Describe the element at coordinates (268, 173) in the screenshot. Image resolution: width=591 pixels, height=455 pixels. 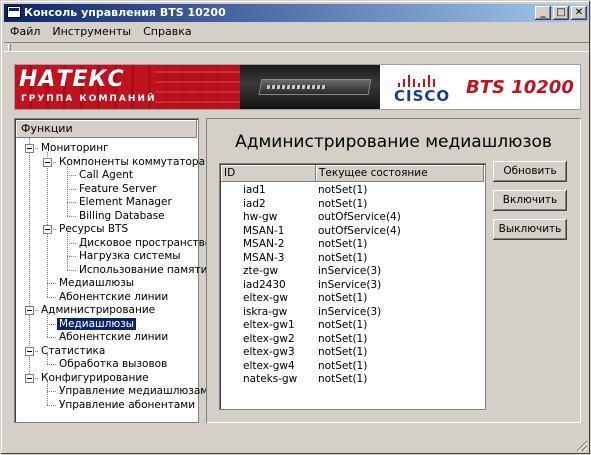
I see `column-header-id: ID` at that location.